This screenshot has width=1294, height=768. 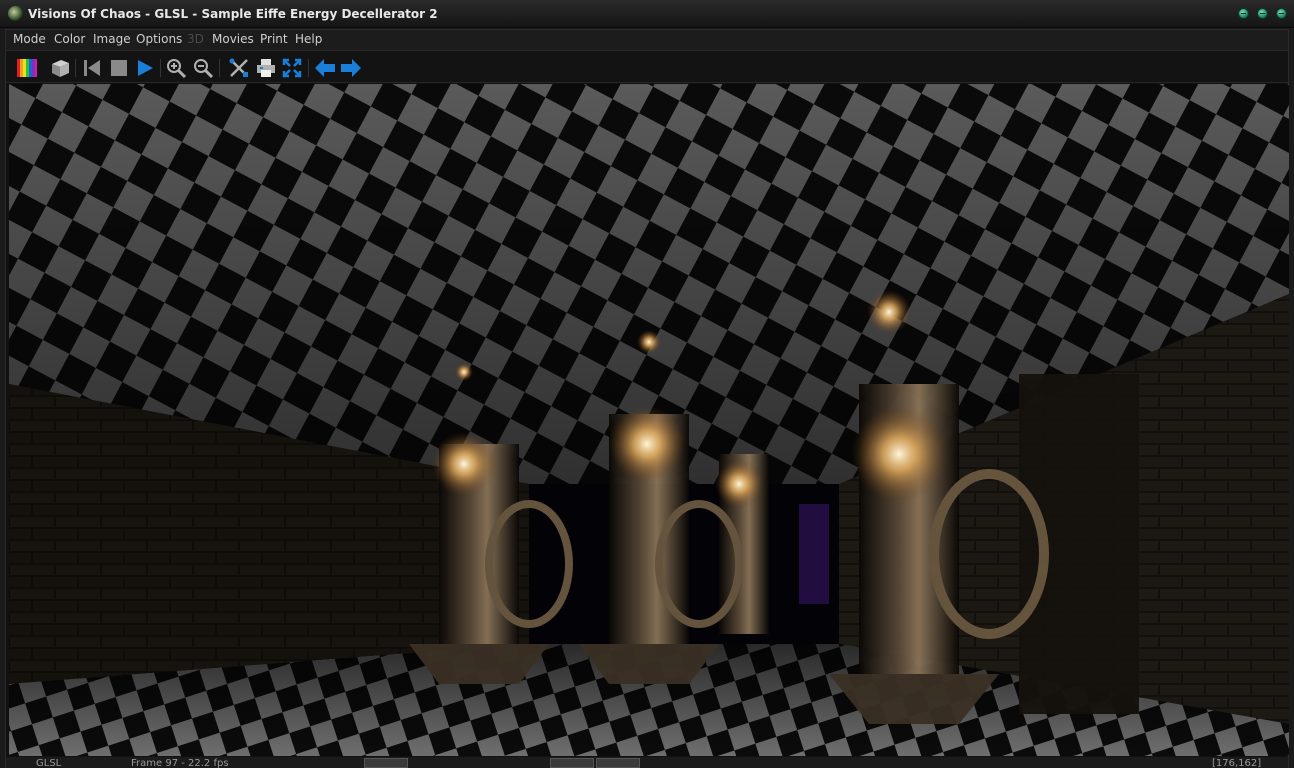 I want to click on menu-help: Help, so click(x=308, y=39).